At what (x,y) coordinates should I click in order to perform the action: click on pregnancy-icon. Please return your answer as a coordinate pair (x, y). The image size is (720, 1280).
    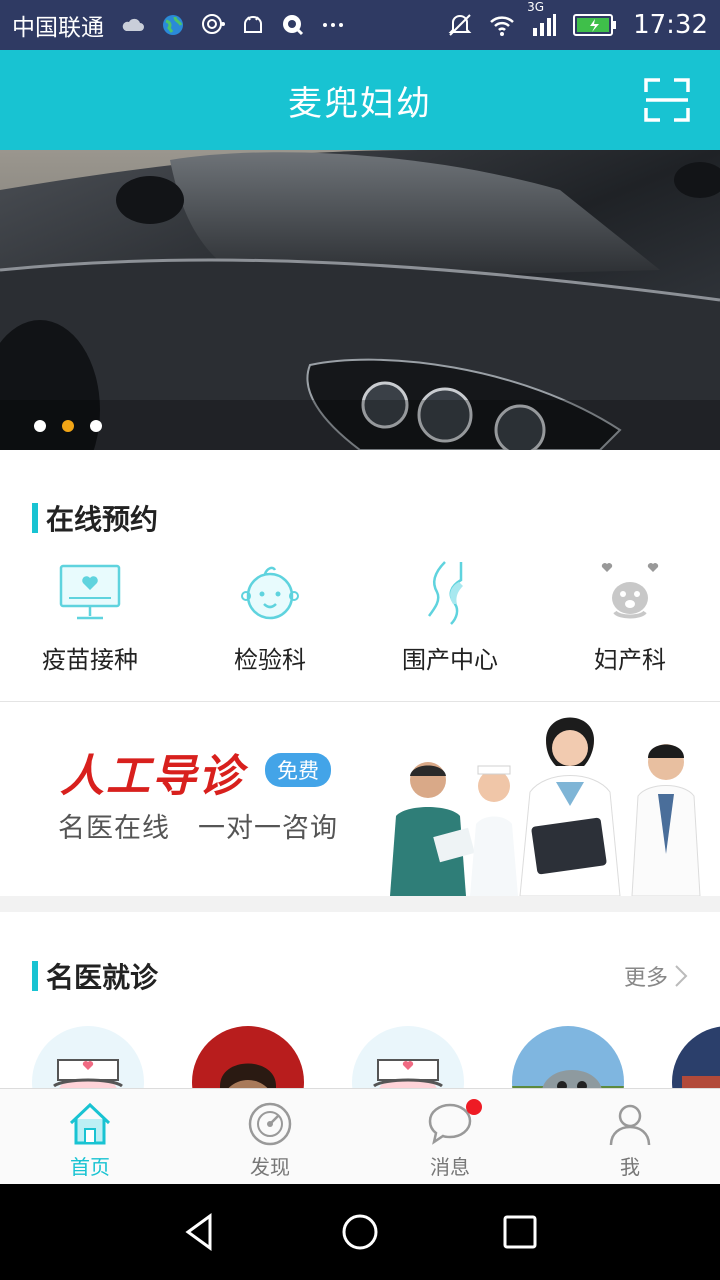
    Looking at the image, I should click on (445, 593).